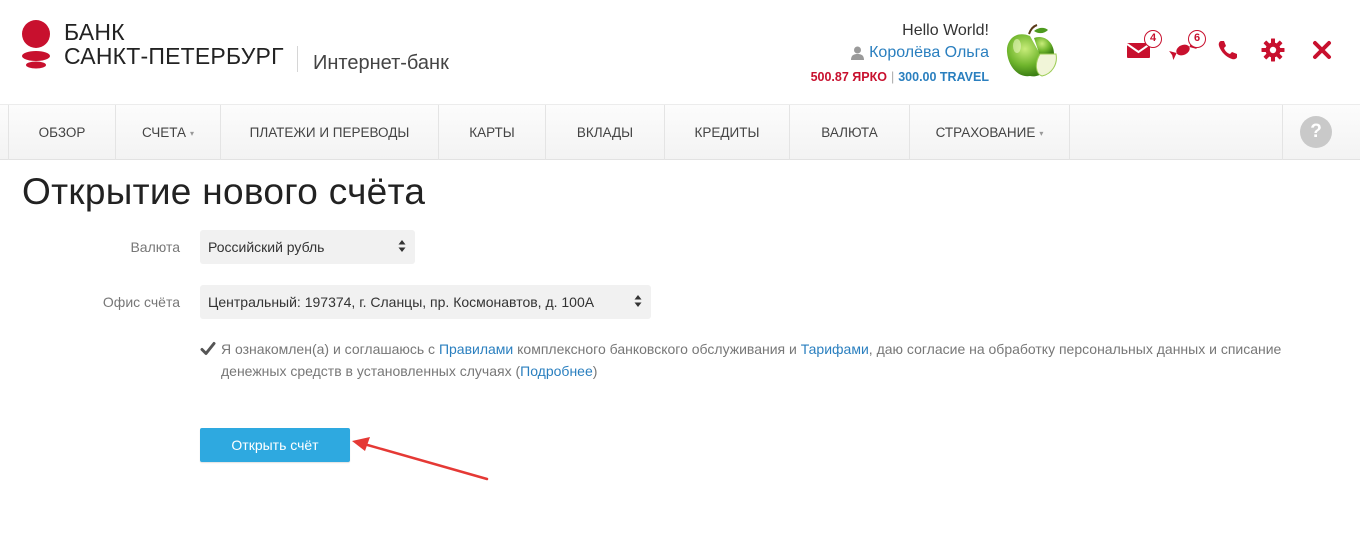  I want to click on messages-button: 4, so click(1143, 47).